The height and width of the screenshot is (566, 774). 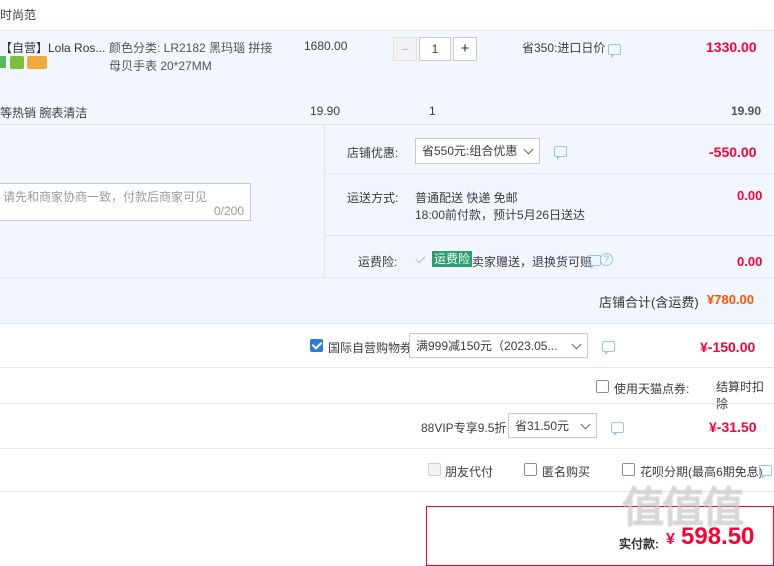 I want to click on coupon-label: 国际自营购物券, so click(x=370, y=348).